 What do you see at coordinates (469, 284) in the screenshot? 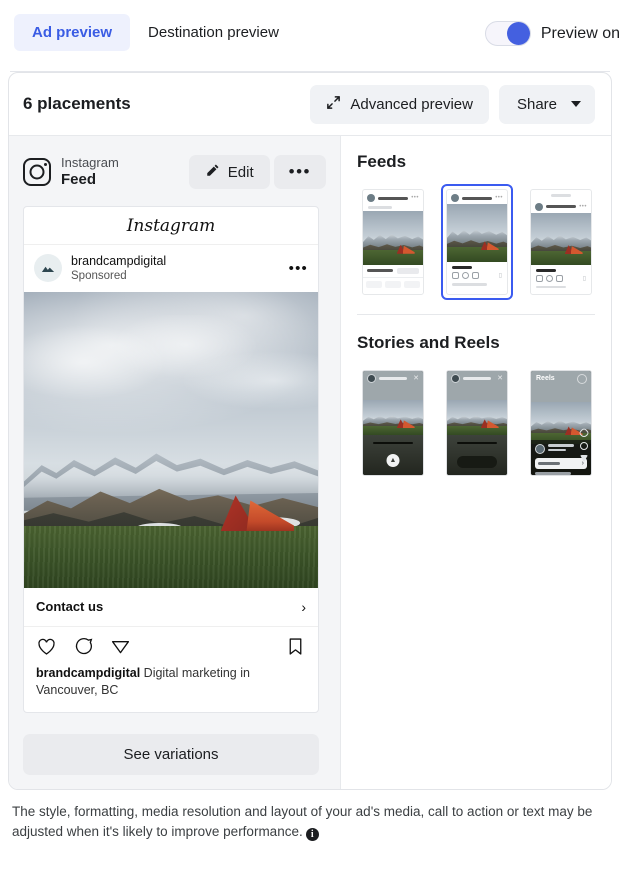
I see `thumb-caption-line` at bounding box center [469, 284].